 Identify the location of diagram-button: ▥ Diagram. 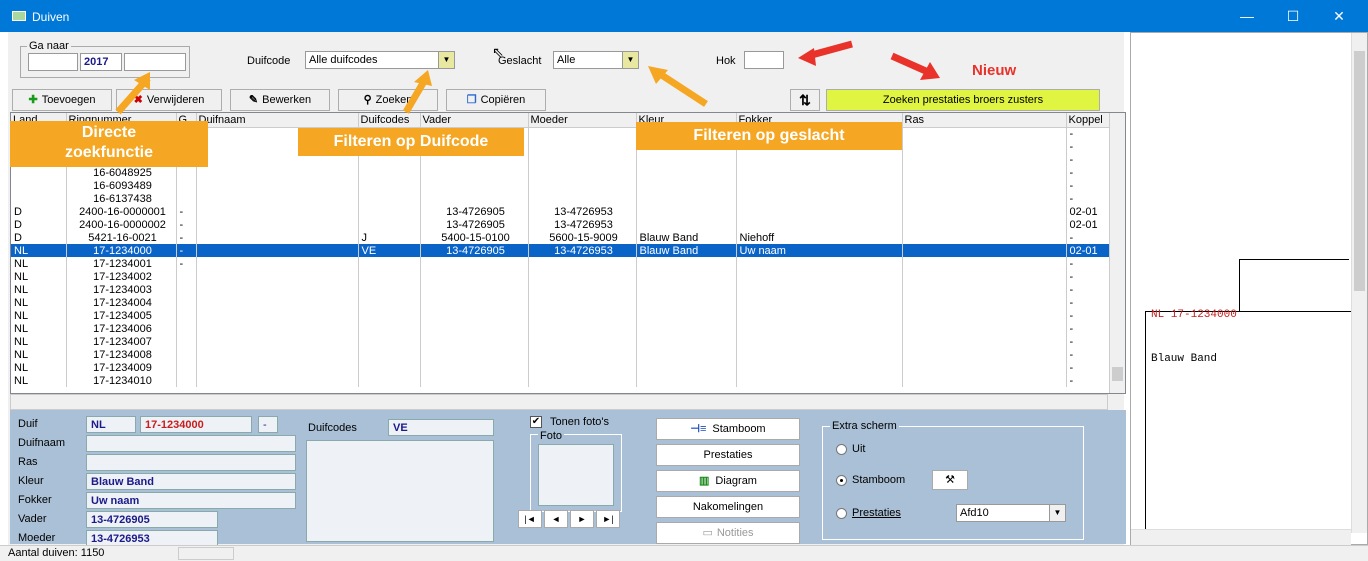
(728, 481).